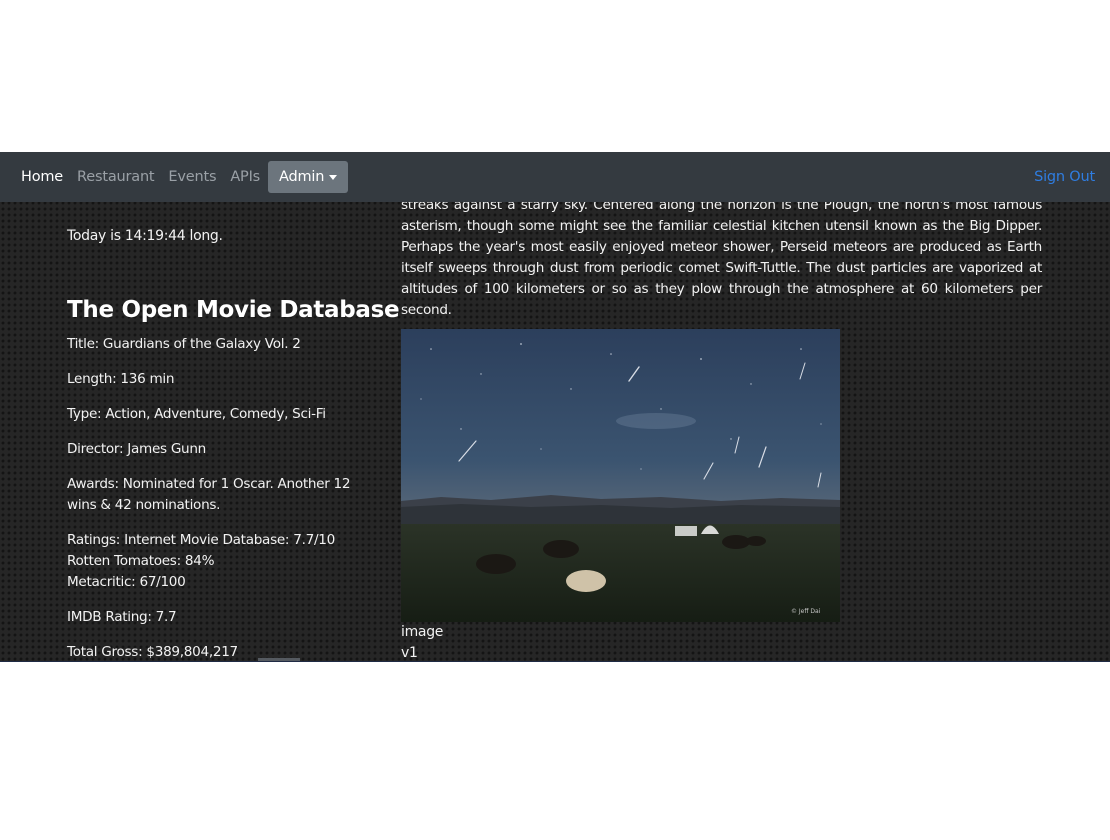  I want to click on admin-dropdown-label: Admin, so click(302, 177).